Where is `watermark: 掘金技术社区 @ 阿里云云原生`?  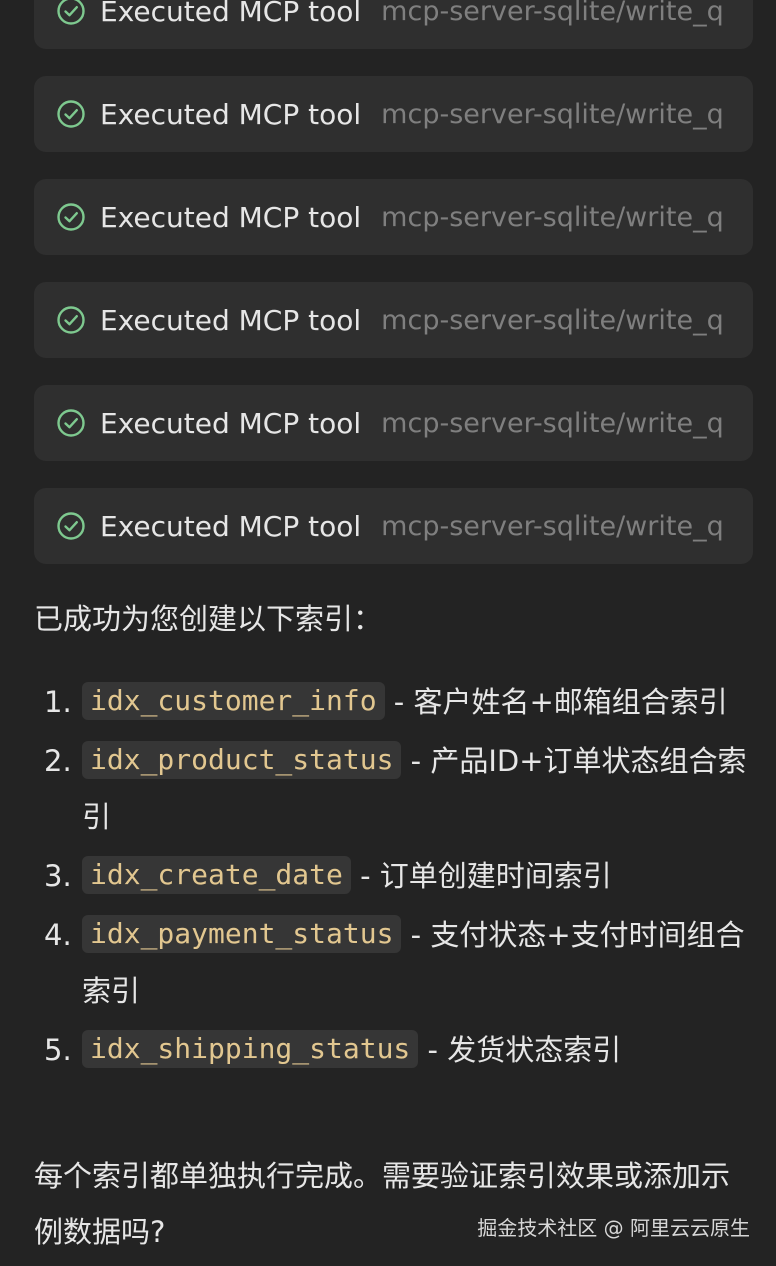
watermark: 掘金技术社区 @ 阿里云云原生 is located at coordinates (613, 1228).